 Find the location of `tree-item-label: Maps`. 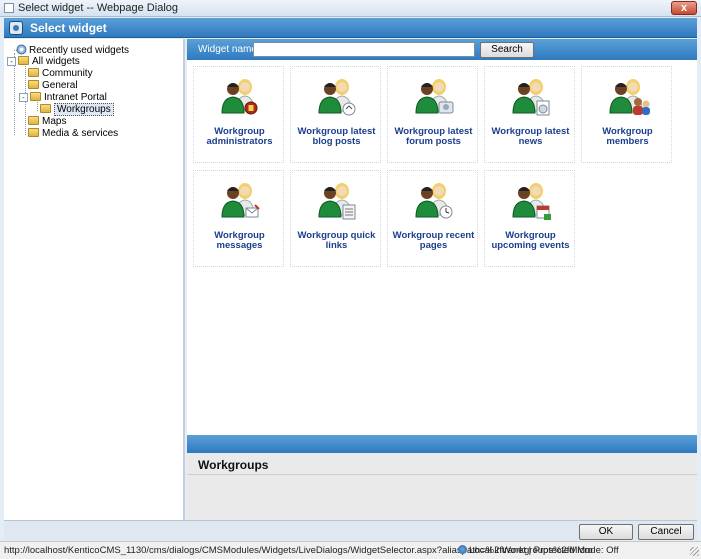

tree-item-label: Maps is located at coordinates (54, 121).